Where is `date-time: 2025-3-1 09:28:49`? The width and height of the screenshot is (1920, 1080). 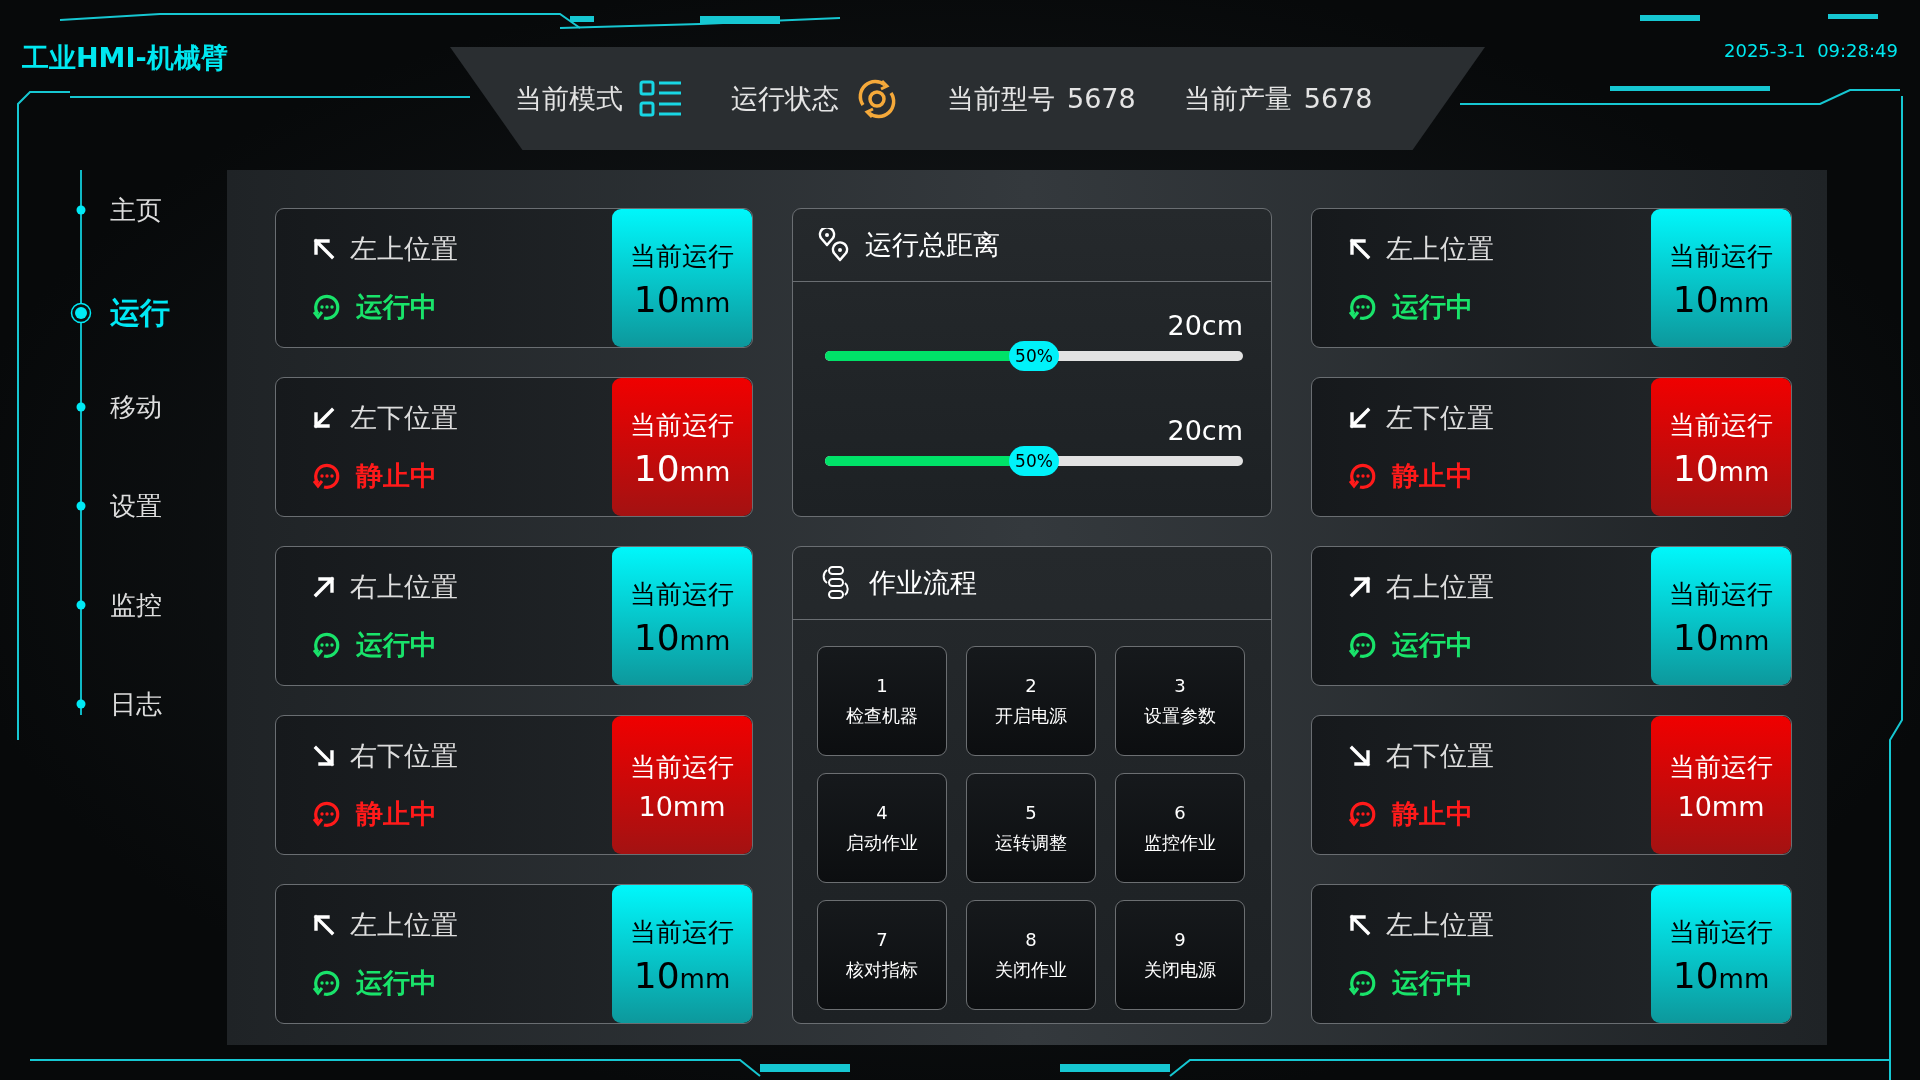
date-time: 2025-3-1 09:28:49 is located at coordinates (1811, 51).